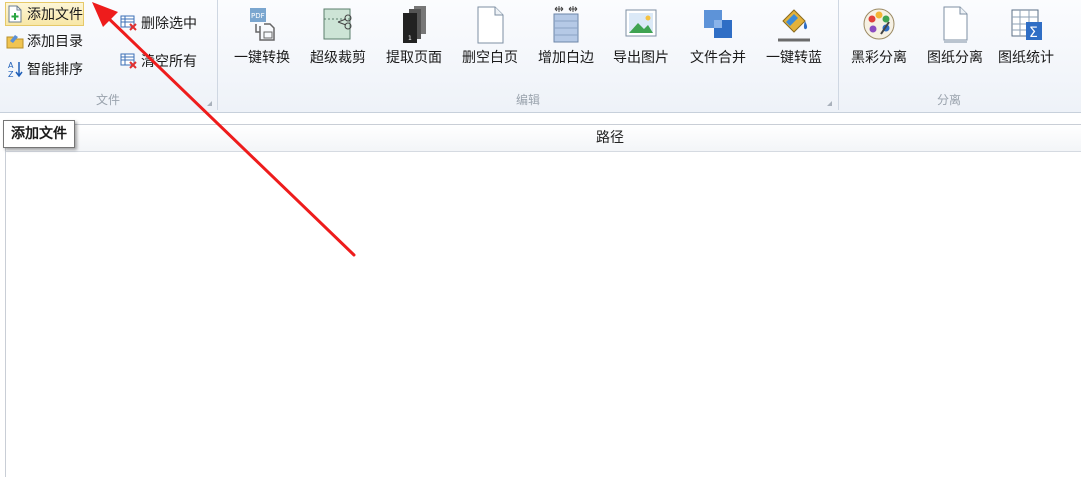  What do you see at coordinates (610, 138) in the screenshot?
I see `path-column-label: 路径` at bounding box center [610, 138].